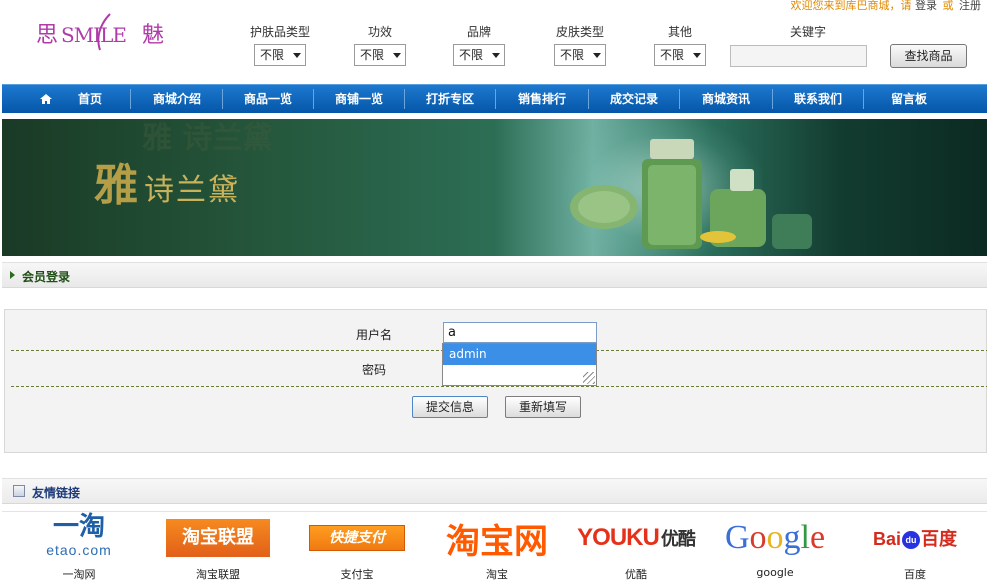 This screenshot has width=987, height=581. What do you see at coordinates (726, 99) in the screenshot?
I see `nav-item-news: 商城资讯` at bounding box center [726, 99].